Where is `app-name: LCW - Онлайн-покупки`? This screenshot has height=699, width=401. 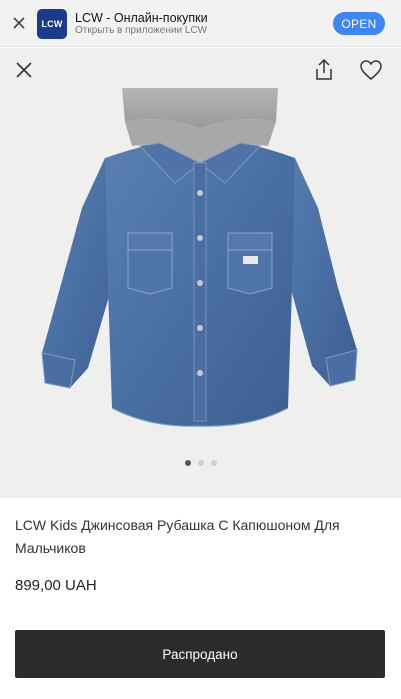 app-name: LCW - Онлайн-покупки is located at coordinates (141, 18).